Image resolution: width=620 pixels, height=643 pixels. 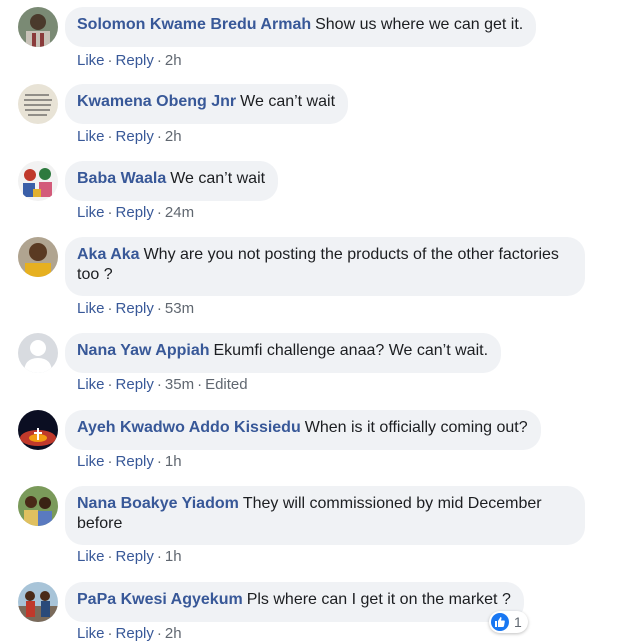 I want to click on comment-actions: Like · Reply · 35m · Edited, so click(x=162, y=385).